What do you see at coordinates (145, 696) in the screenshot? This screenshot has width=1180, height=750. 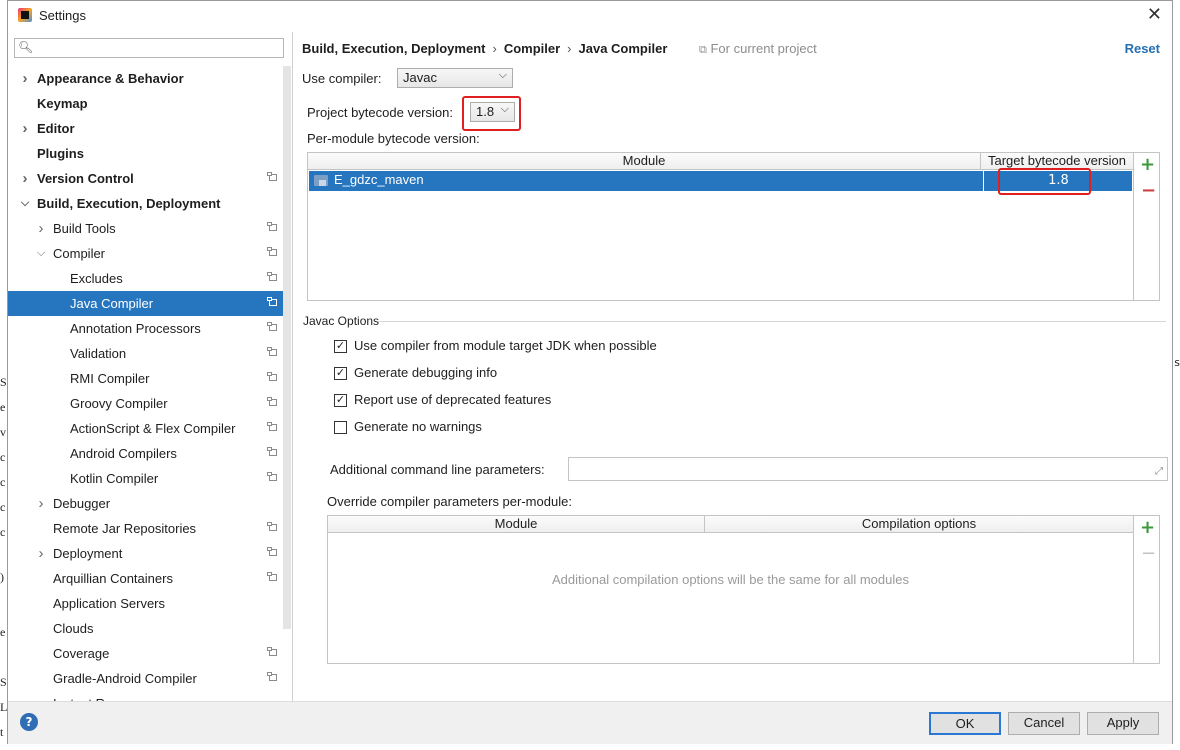 I see `sidebar-item-instant-run: Instant Run` at bounding box center [145, 696].